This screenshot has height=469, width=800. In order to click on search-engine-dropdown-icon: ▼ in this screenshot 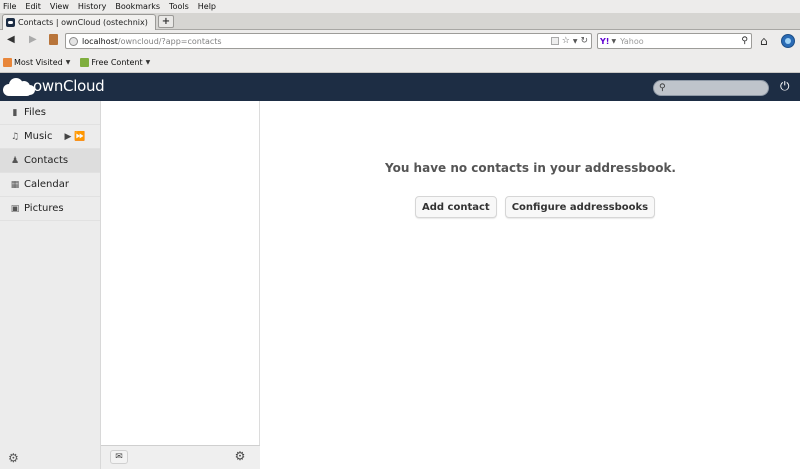, I will do `click(613, 41)`.